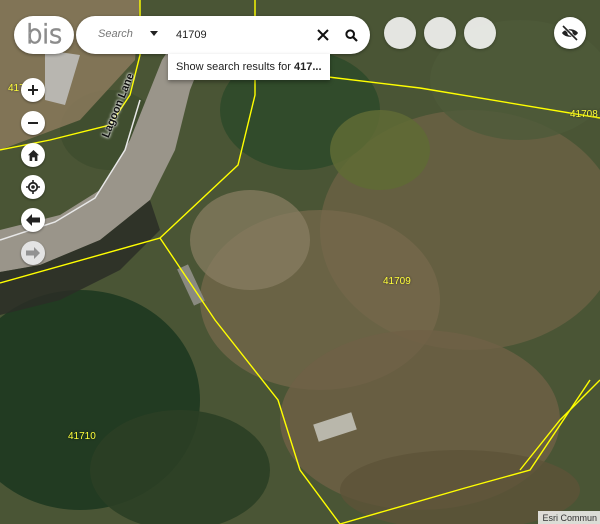 This screenshot has width=600, height=524. I want to click on suggestion-prefix: Show search results for, so click(235, 67).